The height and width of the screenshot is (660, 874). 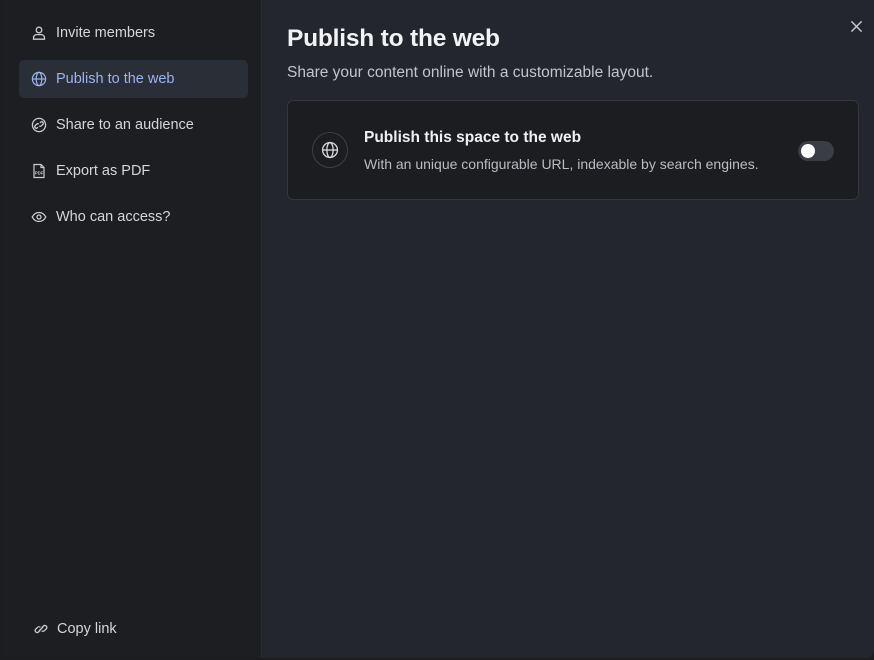 I want to click on link-icon, so click(x=41, y=629).